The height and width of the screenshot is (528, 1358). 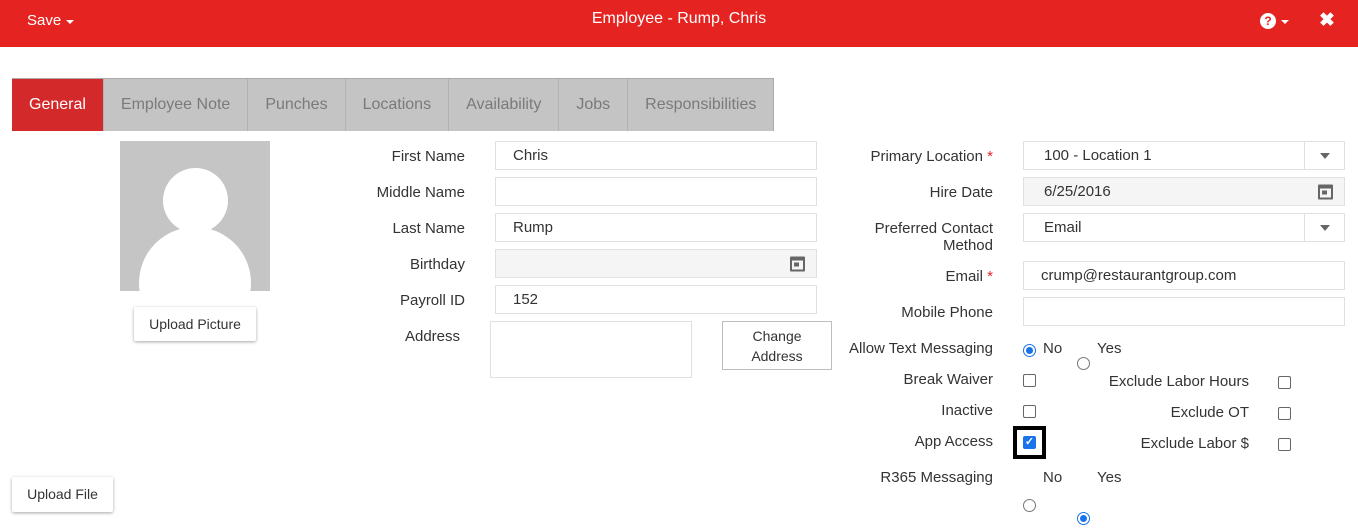 What do you see at coordinates (1083, 363) in the screenshot?
I see `allow-text-yes-radio` at bounding box center [1083, 363].